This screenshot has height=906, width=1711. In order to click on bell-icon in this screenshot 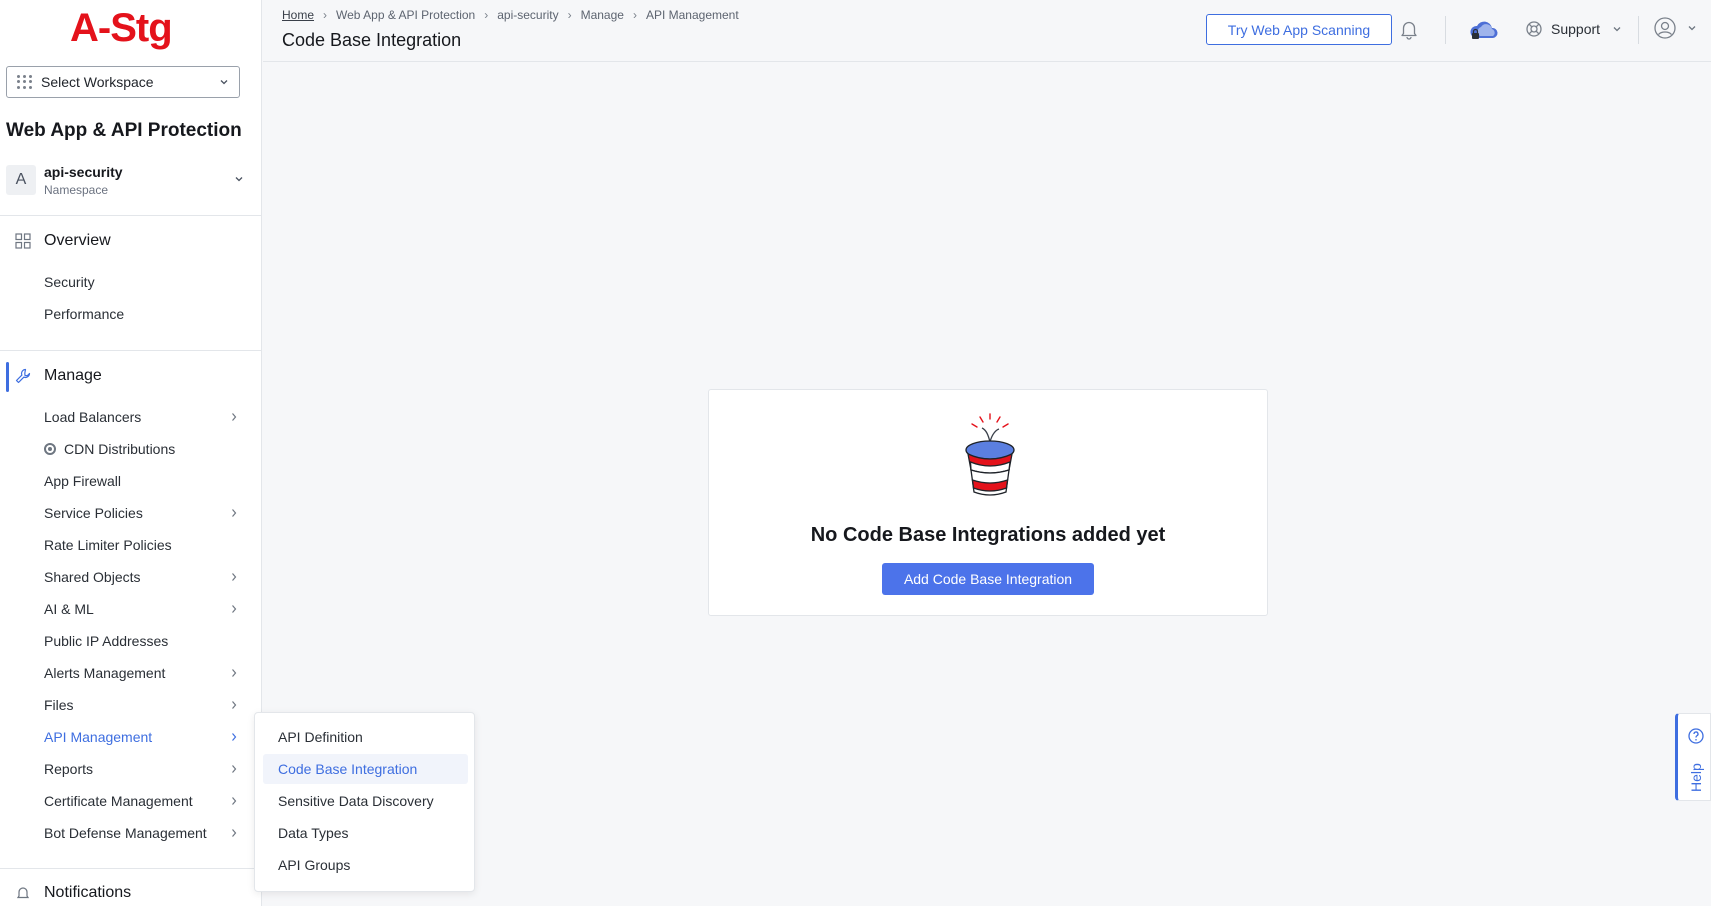, I will do `click(1409, 29)`.